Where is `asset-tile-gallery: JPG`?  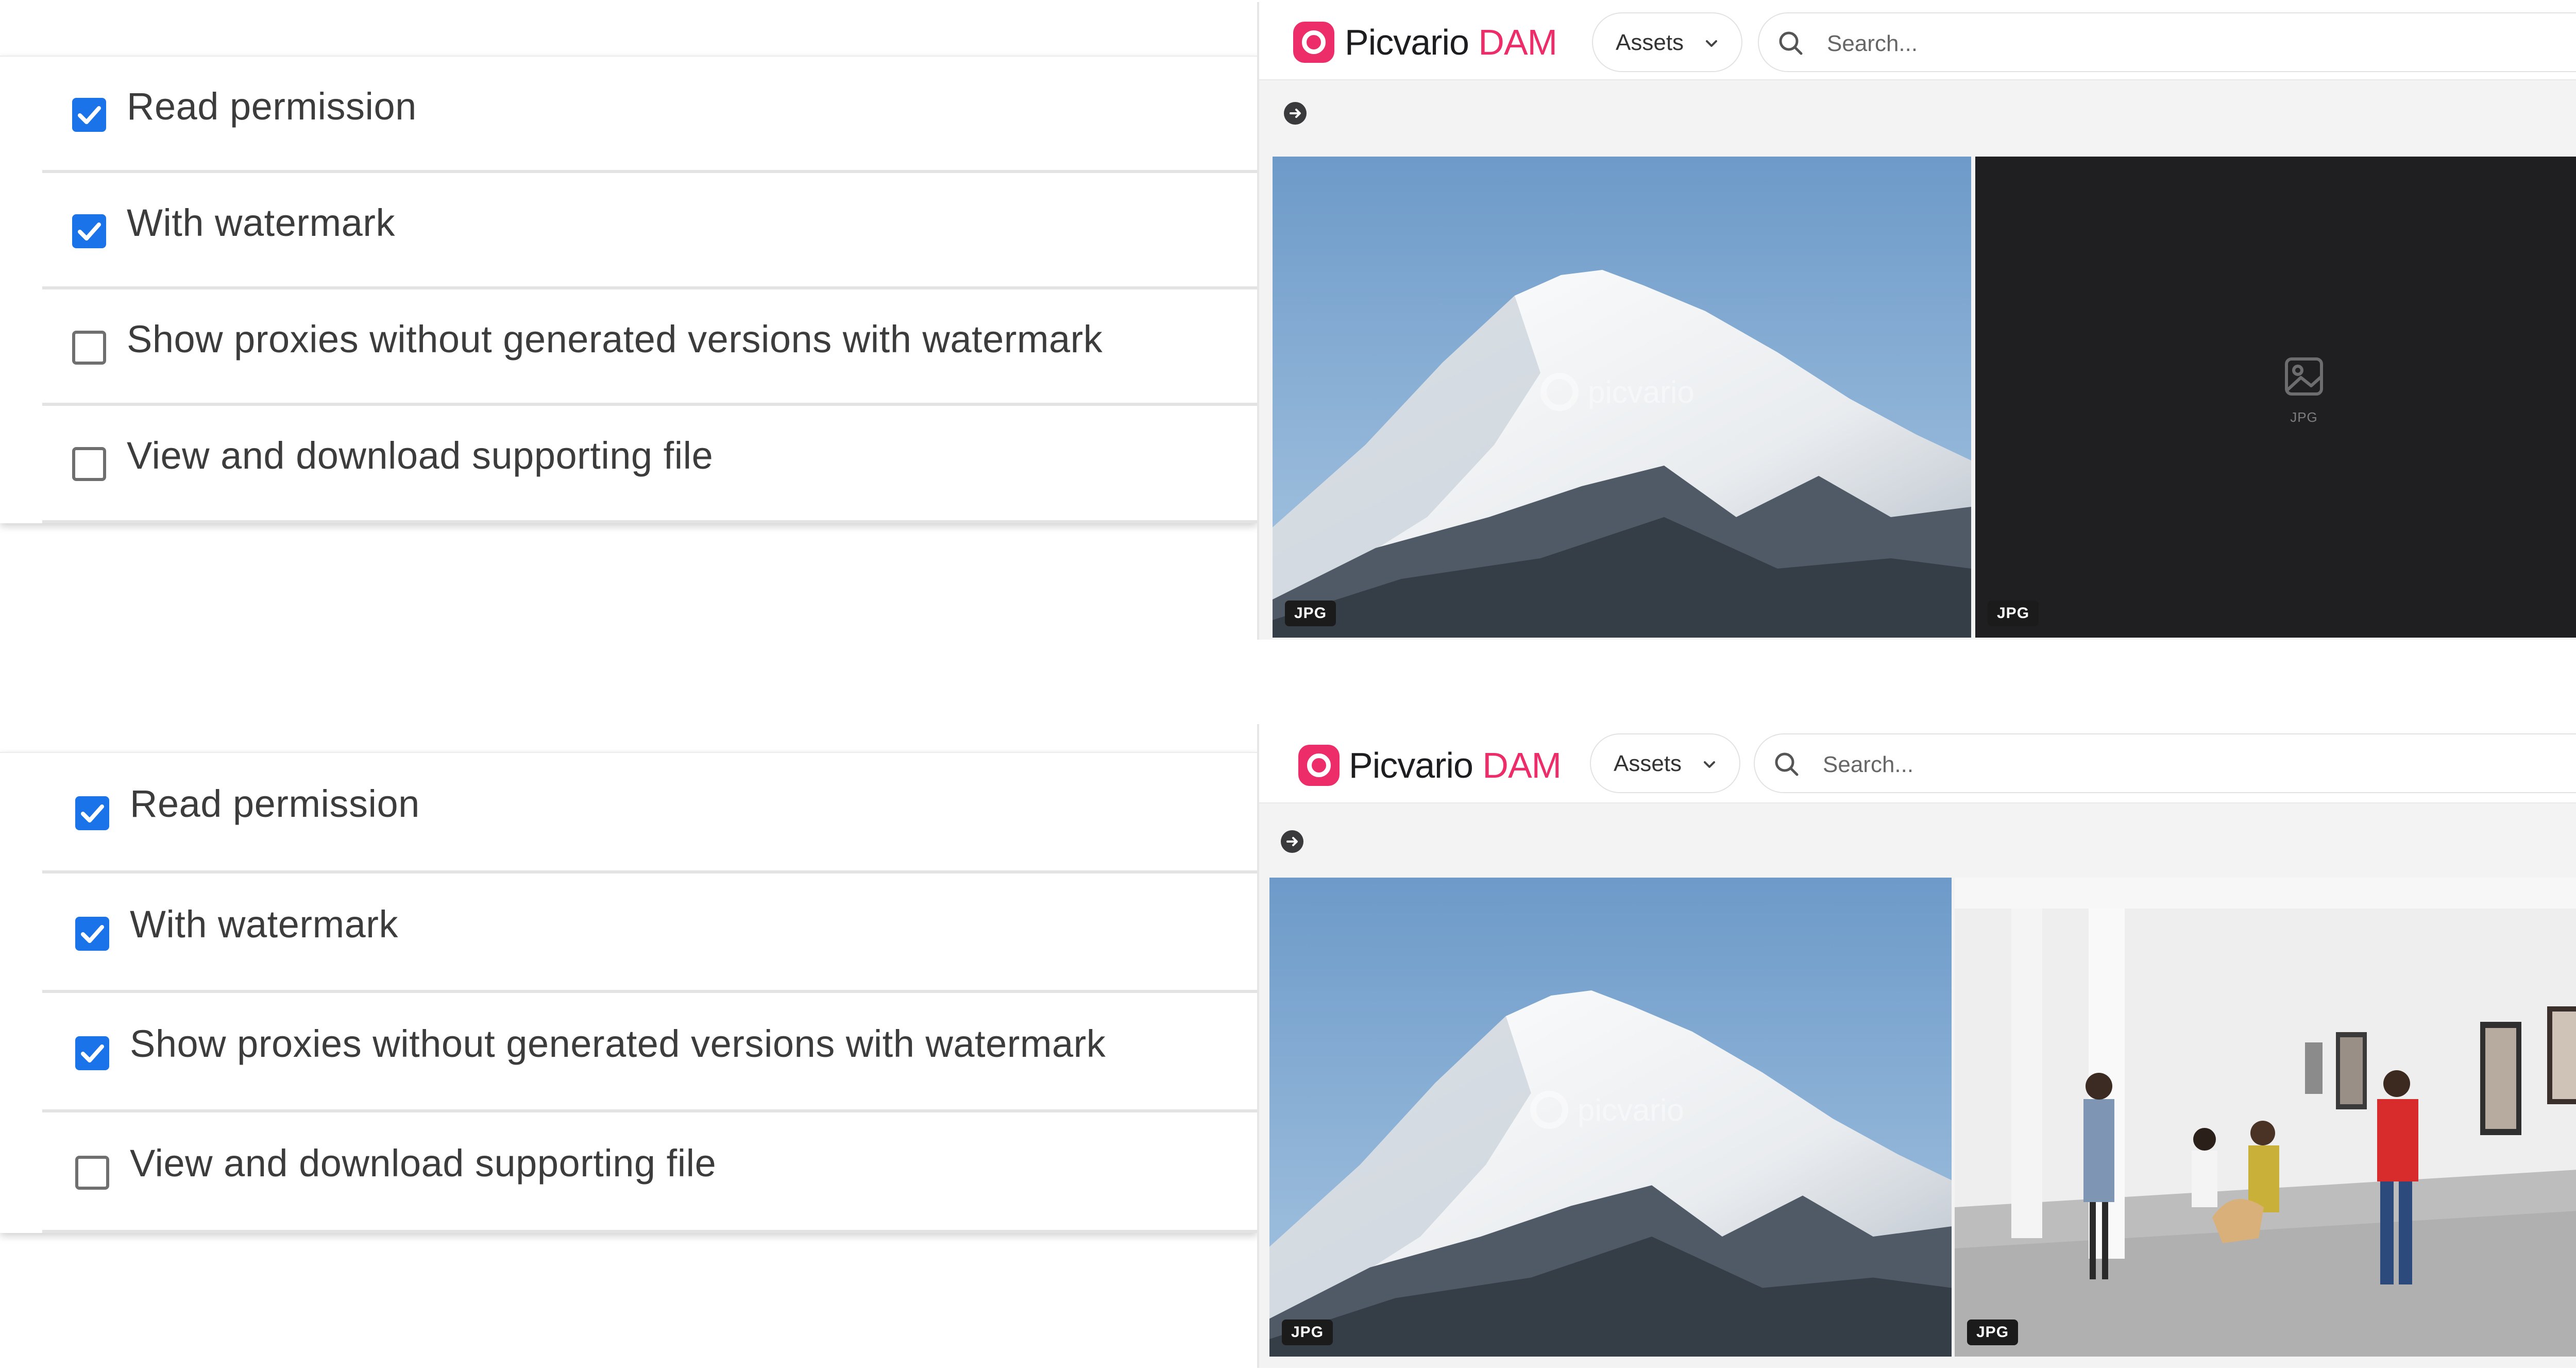
asset-tile-gallery: JPG is located at coordinates (2265, 1117).